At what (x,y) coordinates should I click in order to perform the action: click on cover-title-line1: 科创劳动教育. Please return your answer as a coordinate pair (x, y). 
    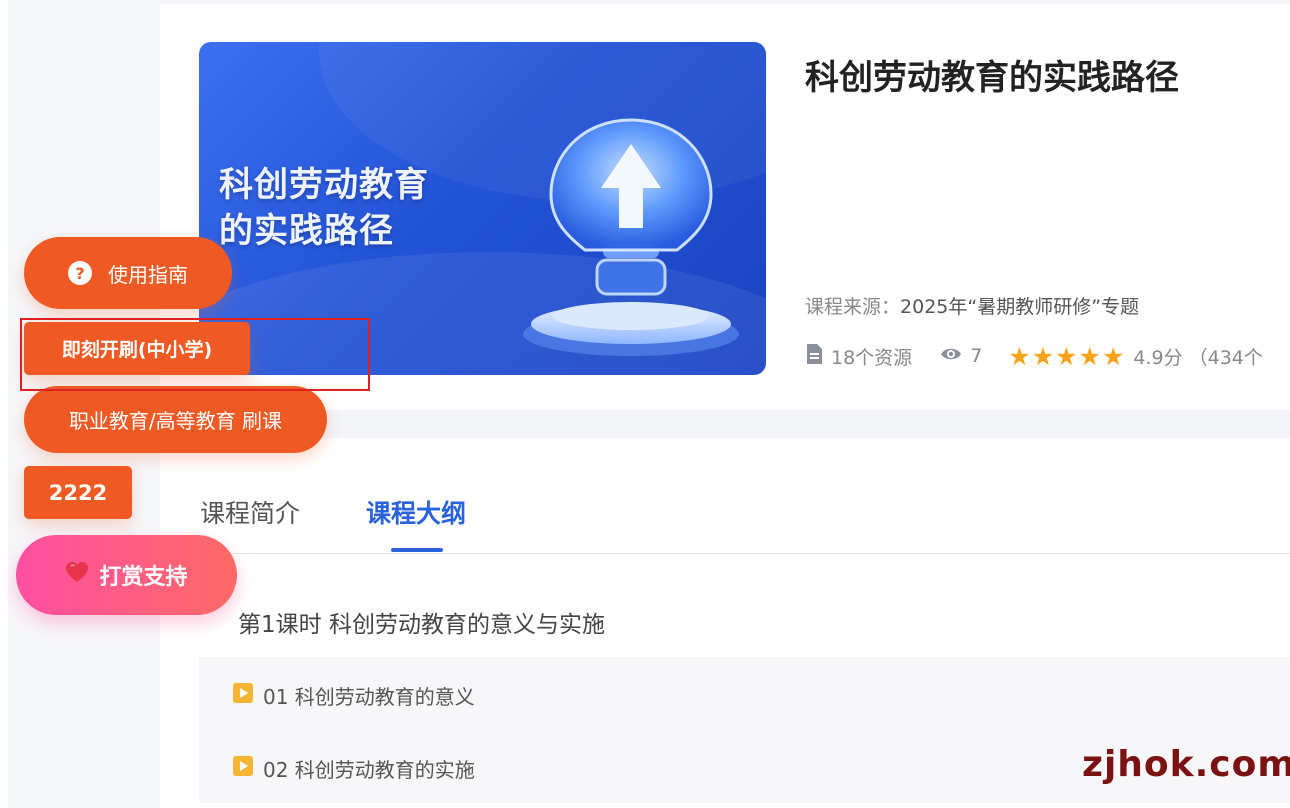
    Looking at the image, I should click on (324, 185).